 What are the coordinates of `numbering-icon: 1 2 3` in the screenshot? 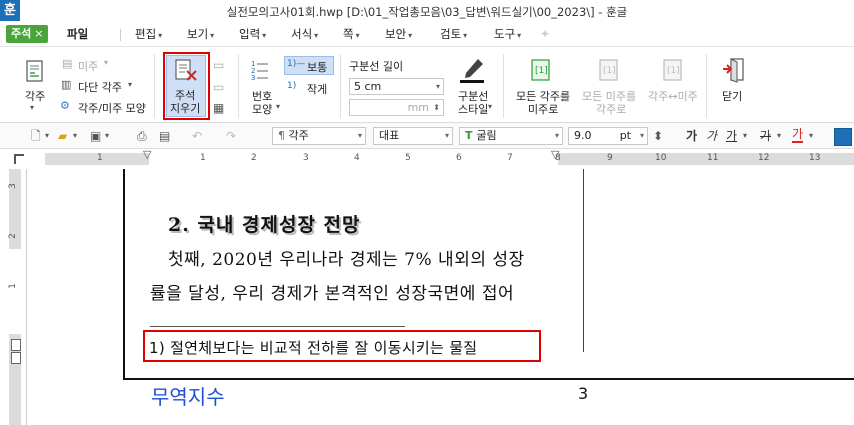 It's located at (260, 70).